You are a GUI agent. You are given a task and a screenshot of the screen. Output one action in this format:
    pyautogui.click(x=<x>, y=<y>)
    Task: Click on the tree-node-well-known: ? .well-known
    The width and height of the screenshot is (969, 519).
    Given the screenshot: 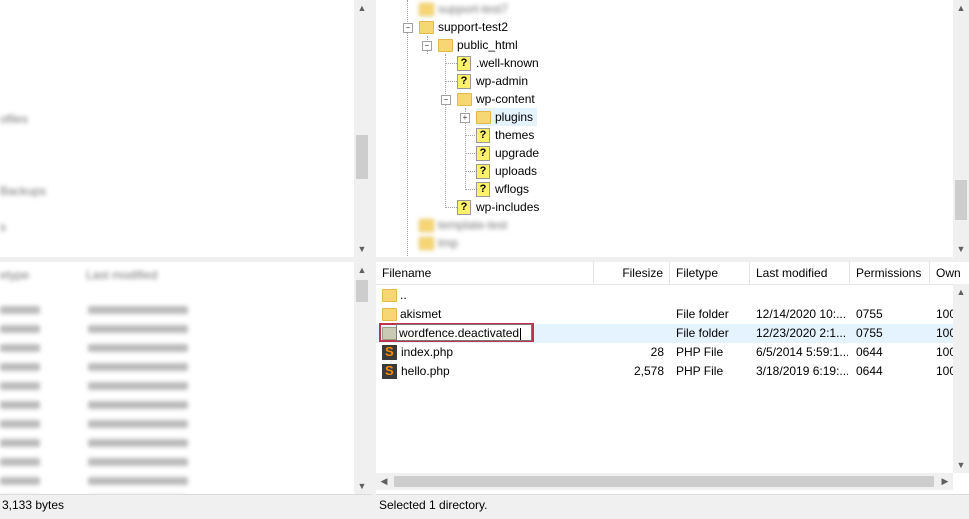 What is the action you would take?
    pyautogui.click(x=498, y=63)
    